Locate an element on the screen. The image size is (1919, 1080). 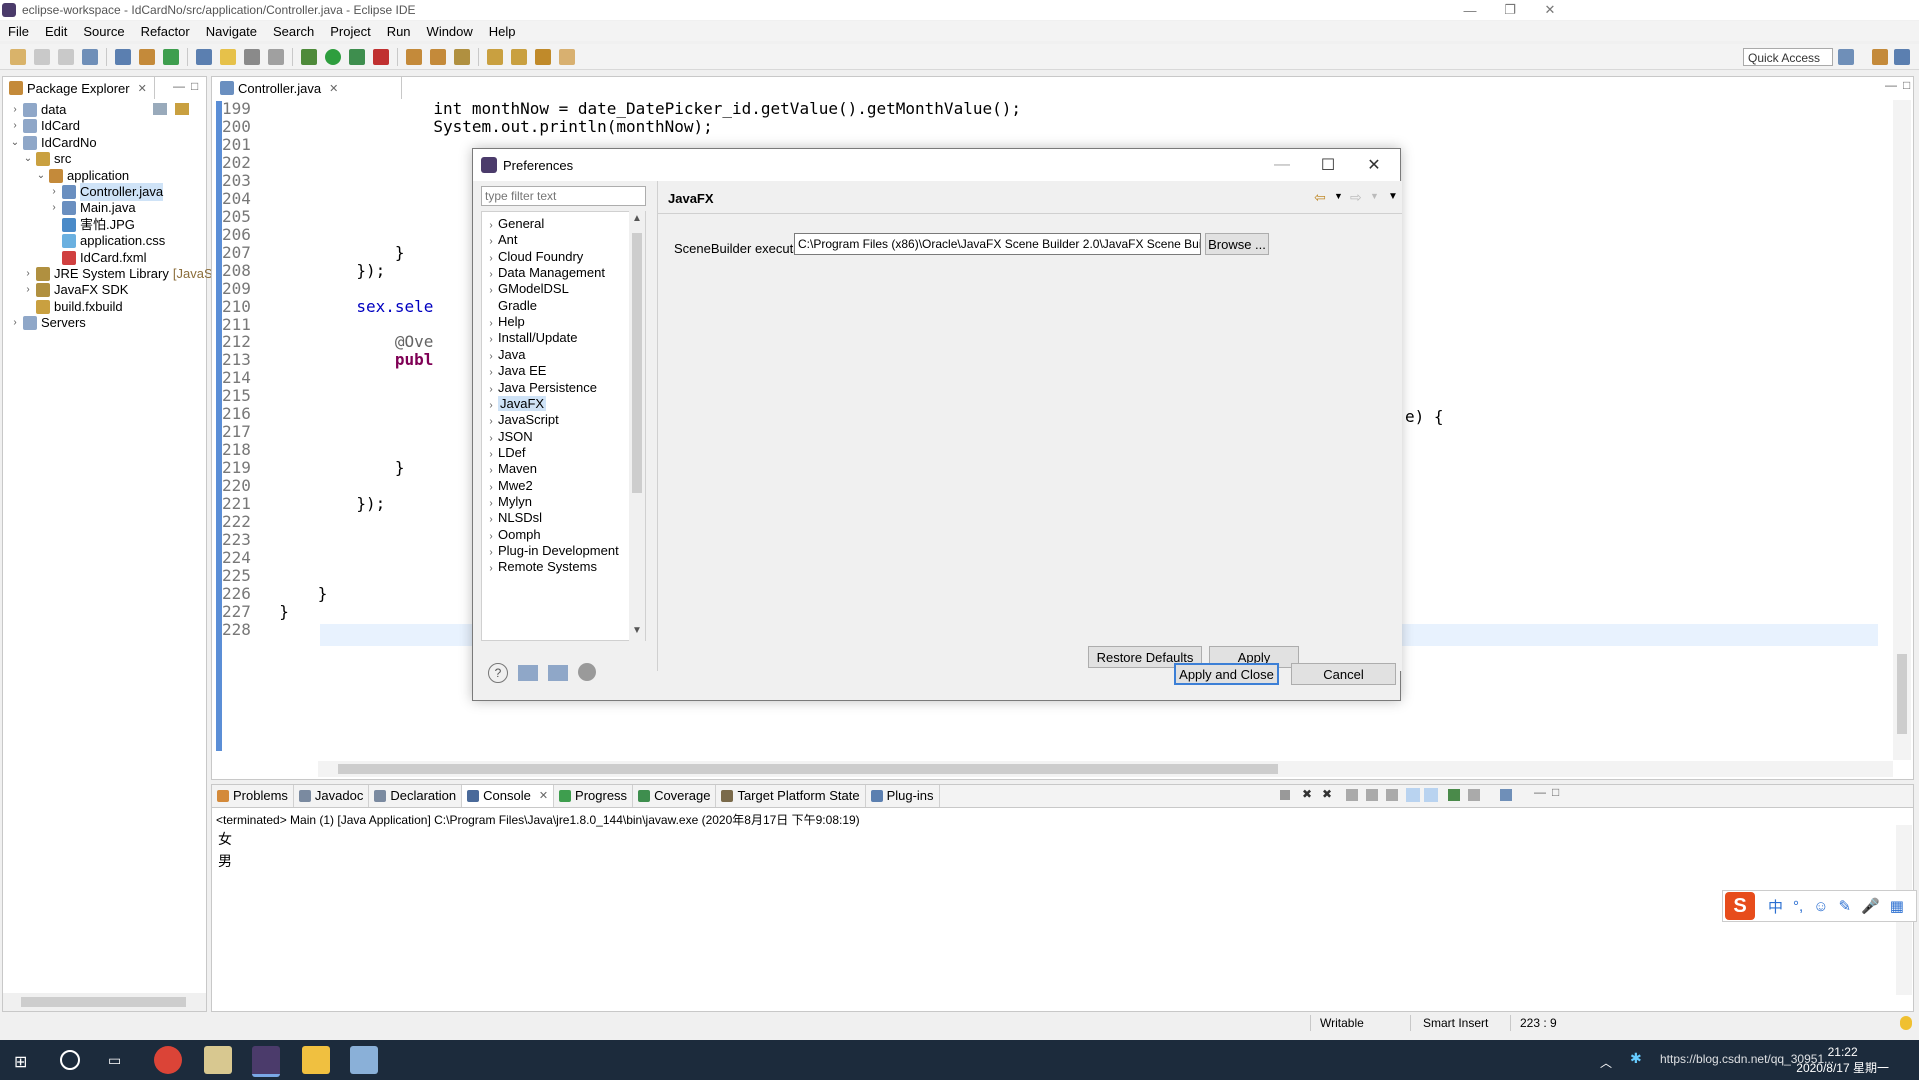
remove-all-terminated-icon: ✖ is located at coordinates (1327, 794).